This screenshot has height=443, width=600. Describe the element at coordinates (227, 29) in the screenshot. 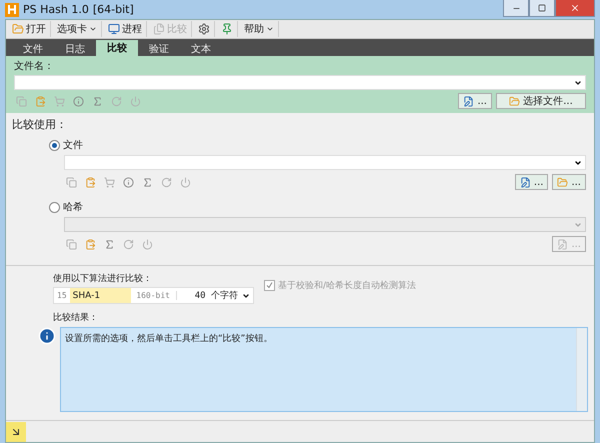

I see `pin-icon` at that location.